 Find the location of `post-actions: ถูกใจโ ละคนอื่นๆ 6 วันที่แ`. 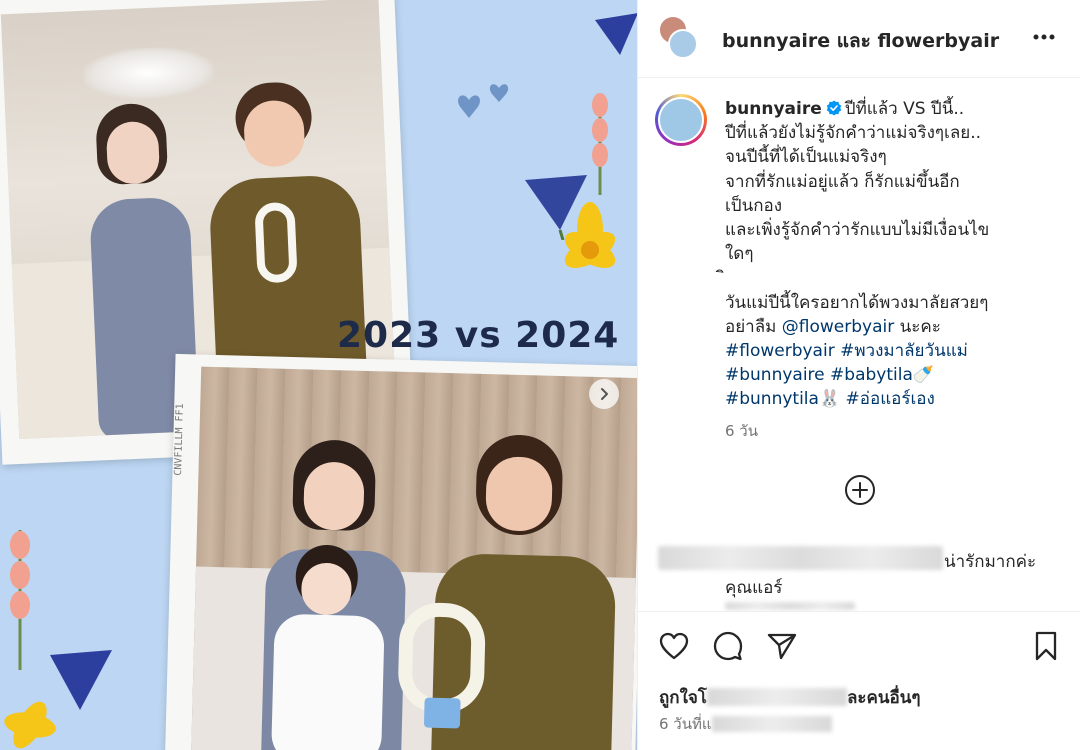

post-actions: ถูกใจโ ละคนอื่นๆ 6 วันที่แ is located at coordinates (859, 680).